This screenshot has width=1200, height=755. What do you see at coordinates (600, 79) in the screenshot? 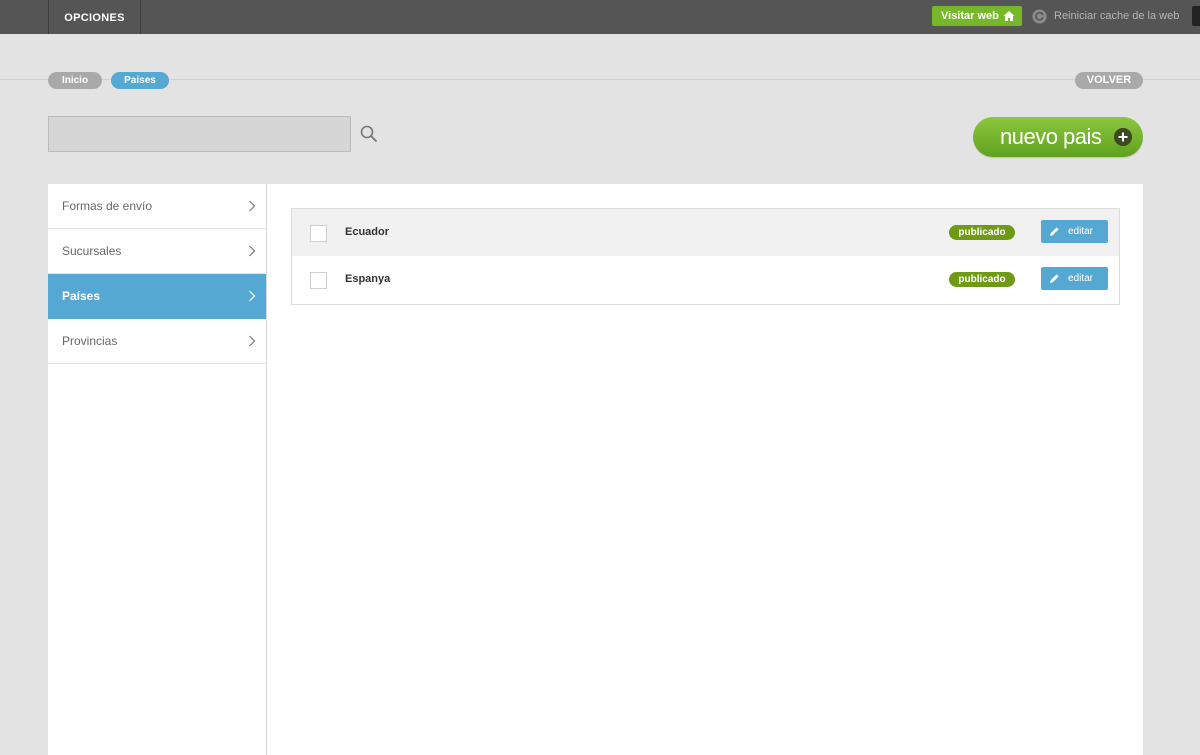
I see `breadcrumb-divider` at bounding box center [600, 79].